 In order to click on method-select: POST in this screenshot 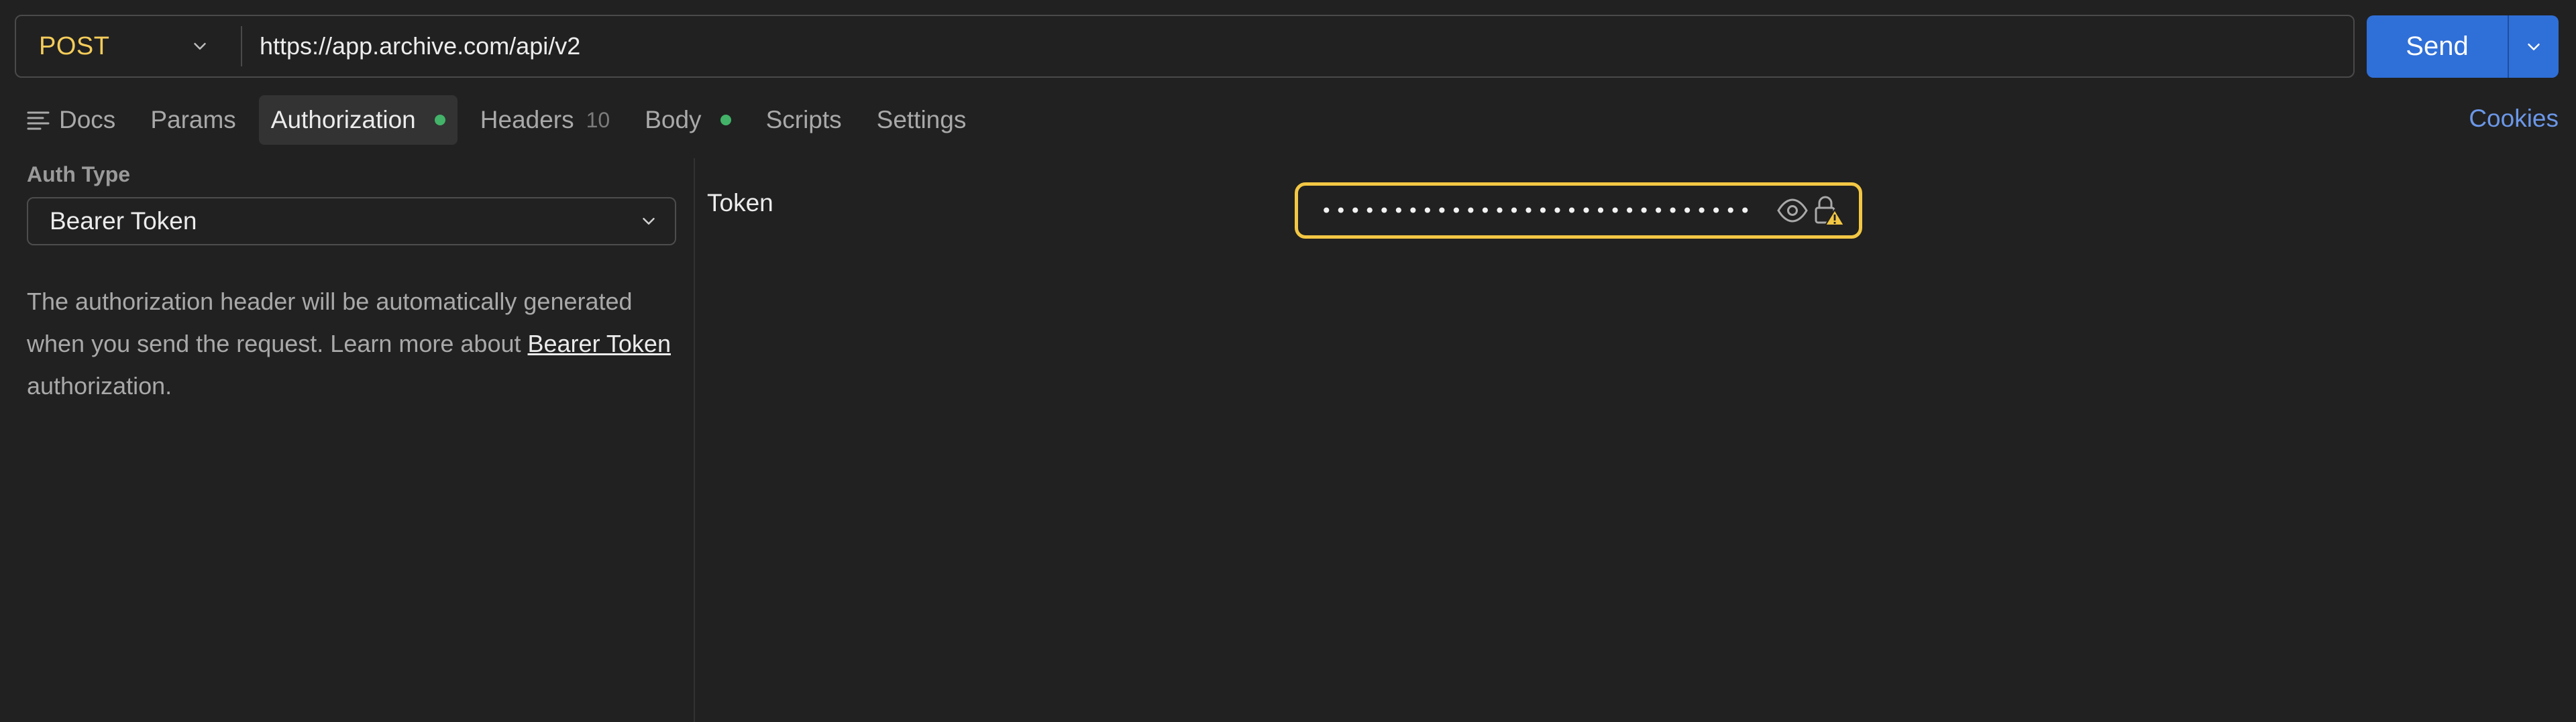, I will do `click(128, 46)`.